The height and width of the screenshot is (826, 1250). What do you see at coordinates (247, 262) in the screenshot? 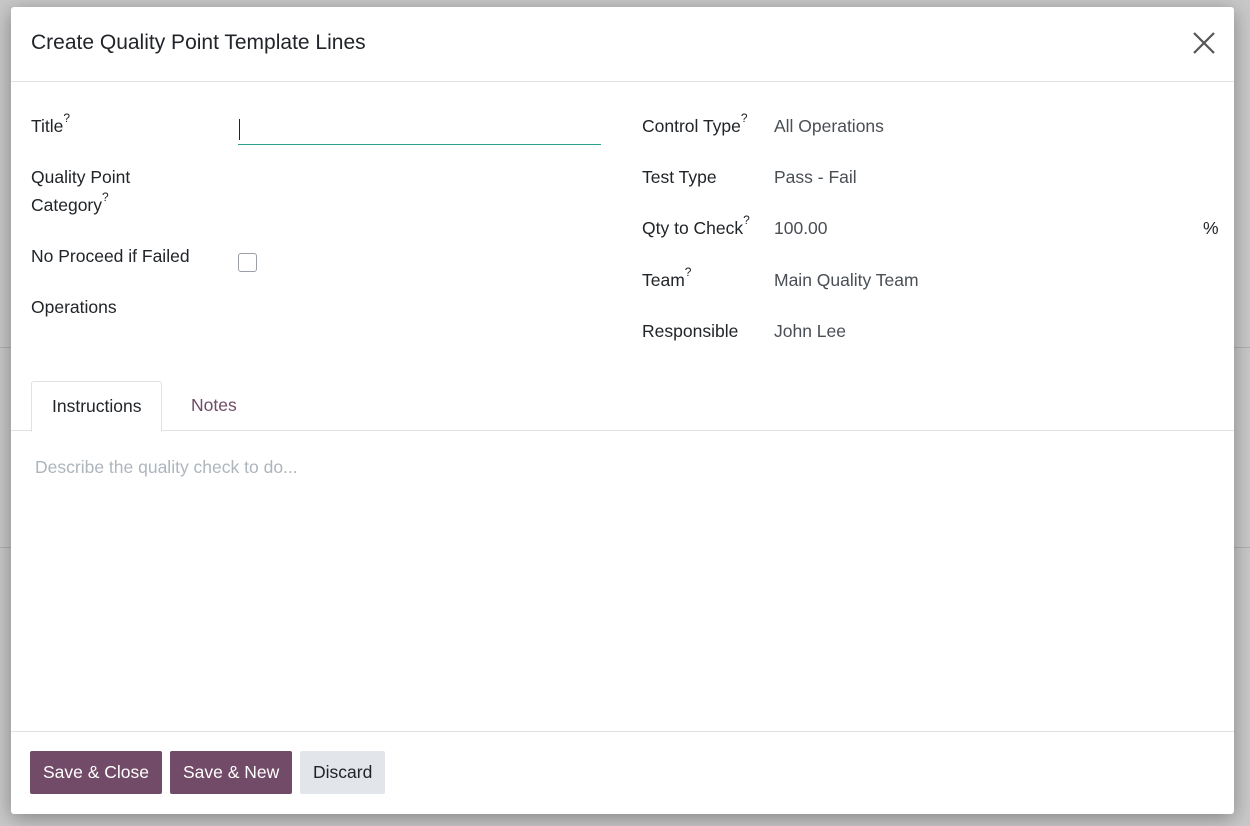
I see `no-proceed-checkbox` at bounding box center [247, 262].